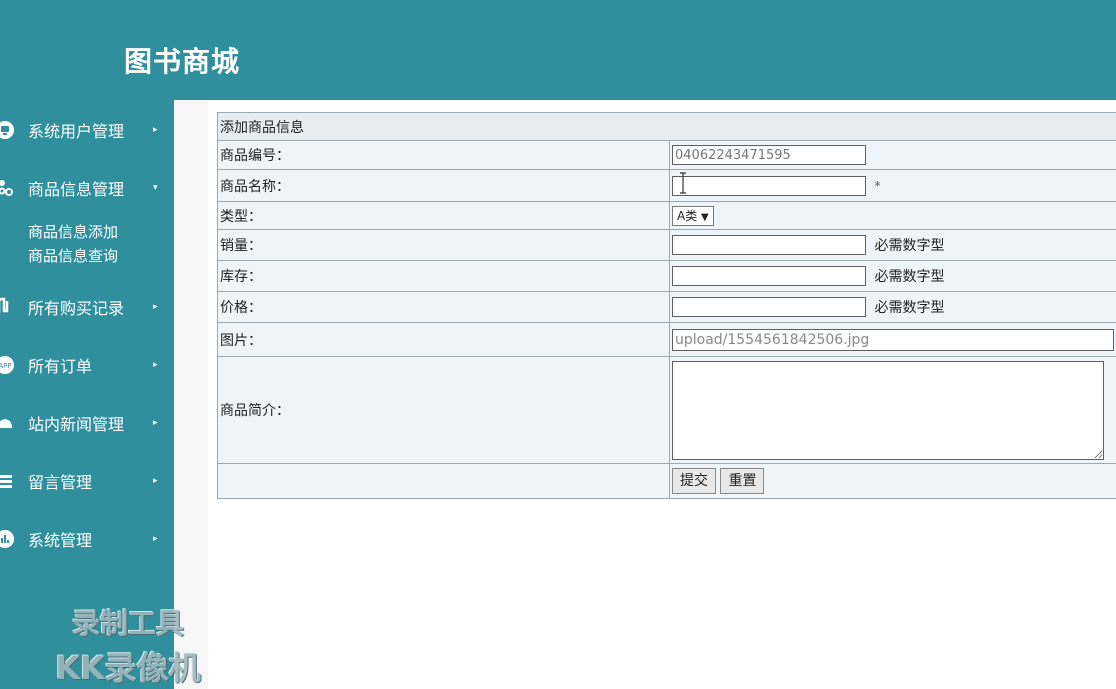 The height and width of the screenshot is (689, 1116). I want to click on sidebar-item-news: 站内新闻管理 ▸, so click(87, 423).